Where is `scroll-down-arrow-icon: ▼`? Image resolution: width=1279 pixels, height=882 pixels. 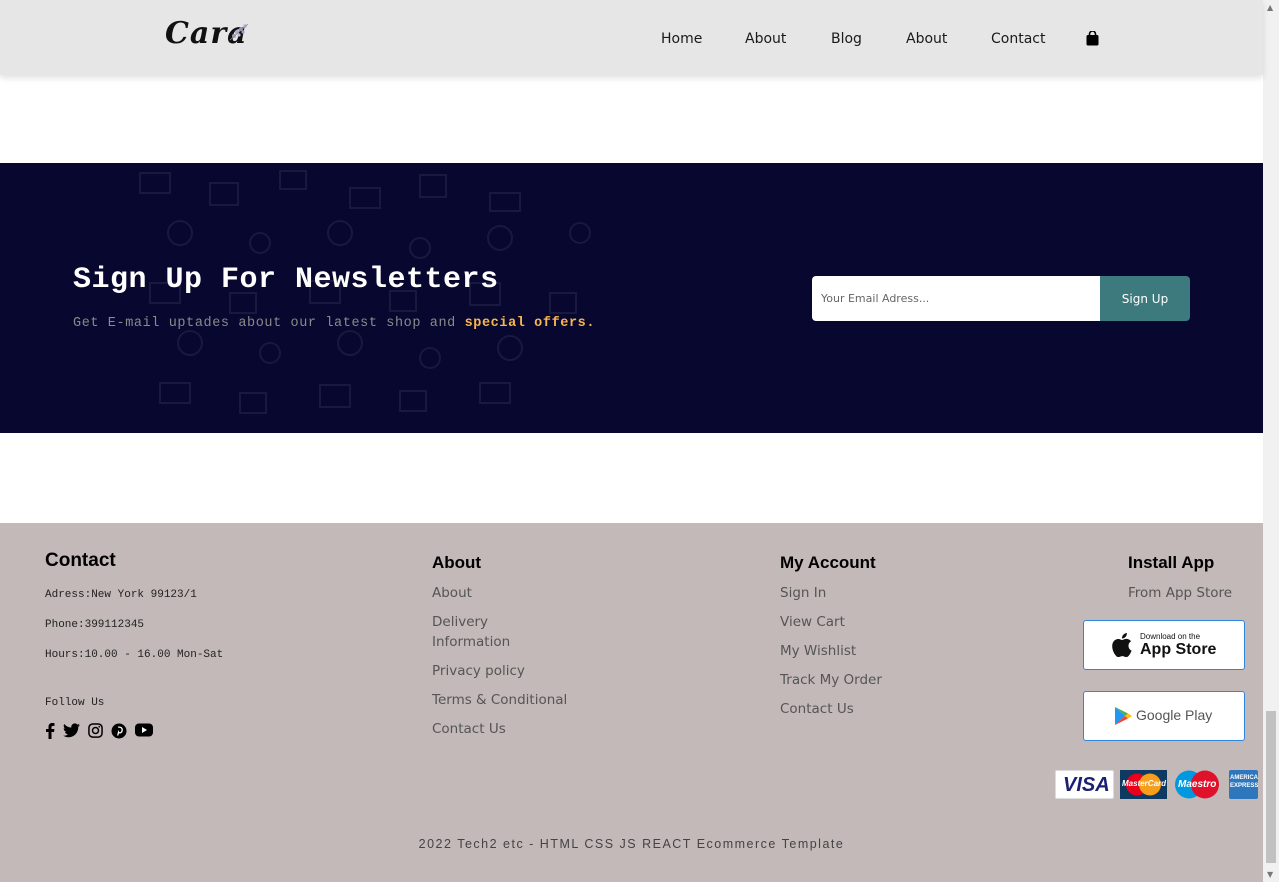 scroll-down-arrow-icon: ▼ is located at coordinates (1270, 874).